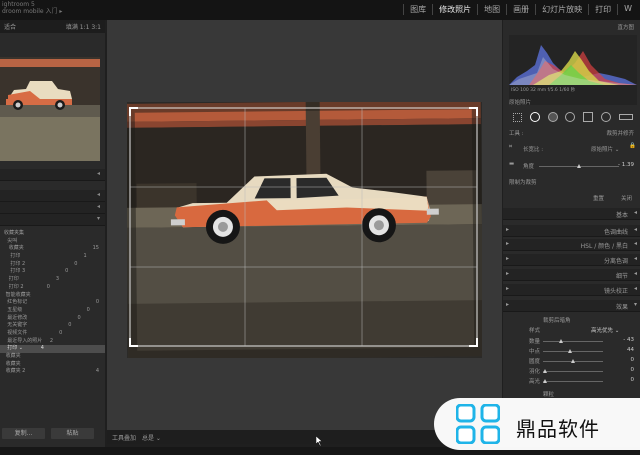 Image resolution: width=640 pixels, height=455 pixels. I want to click on midpoint-value: 44, so click(630, 350).